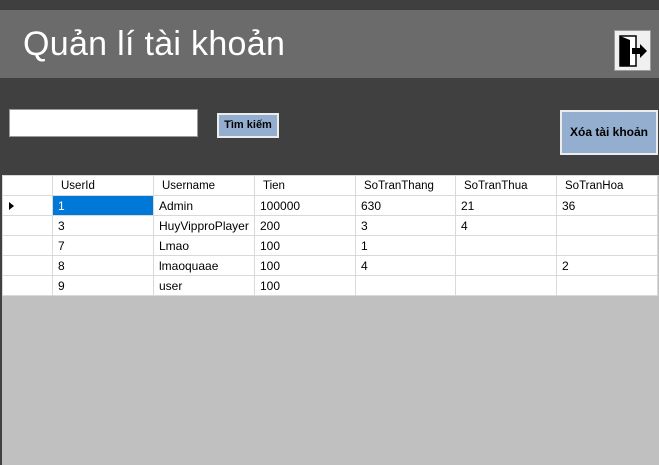  What do you see at coordinates (103, 285) in the screenshot?
I see `table-cell: 9` at bounding box center [103, 285].